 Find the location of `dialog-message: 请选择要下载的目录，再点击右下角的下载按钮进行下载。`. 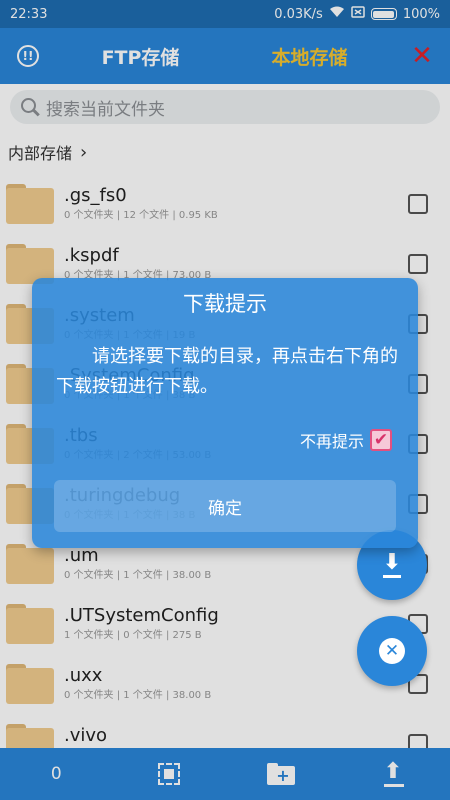

dialog-message: 请选择要下载的目录，再点击右下角的下载按钮进行下载。 is located at coordinates (227, 371).